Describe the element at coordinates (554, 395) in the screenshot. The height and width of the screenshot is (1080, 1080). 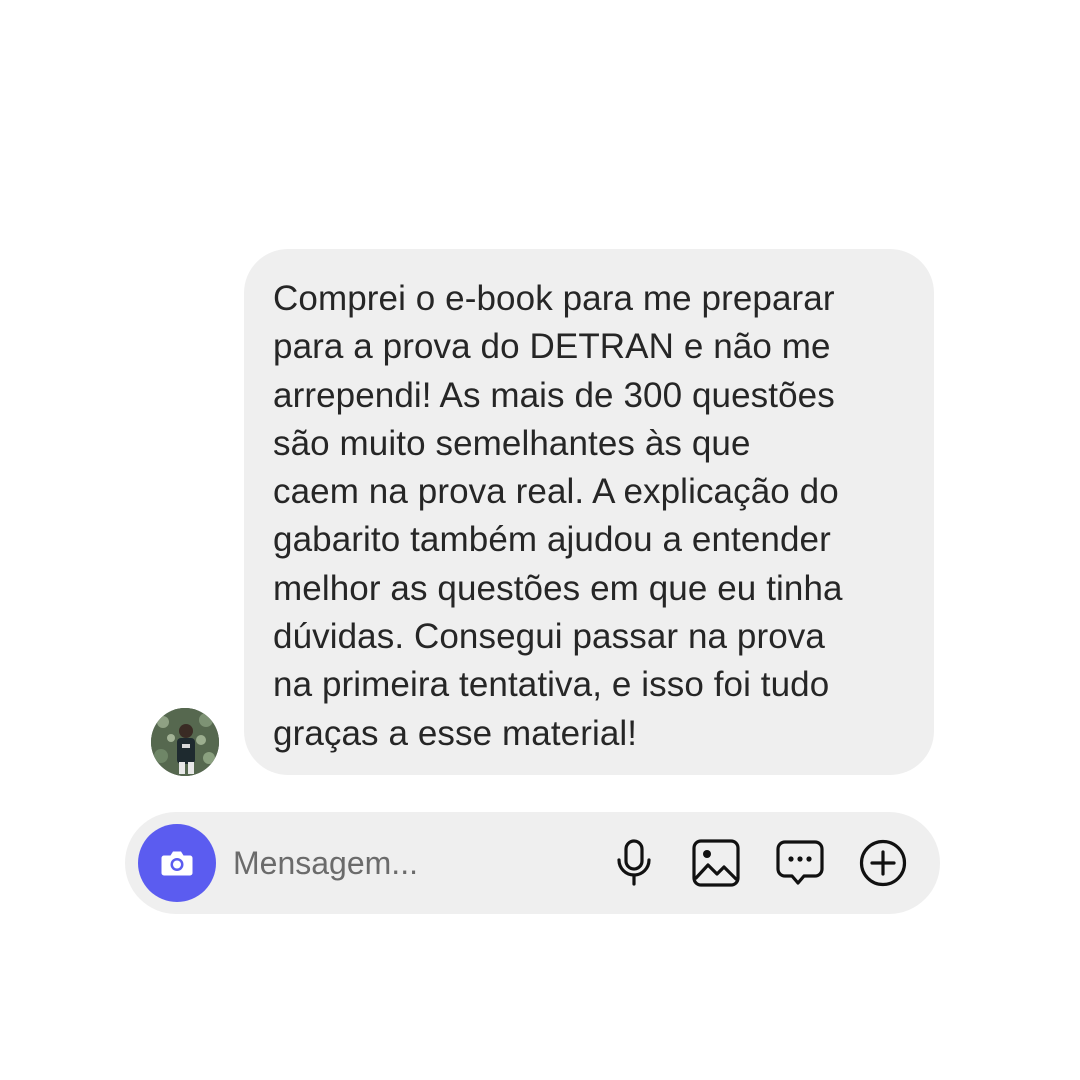
I see `message-line: arrependi! As mais de 300 questões` at that location.